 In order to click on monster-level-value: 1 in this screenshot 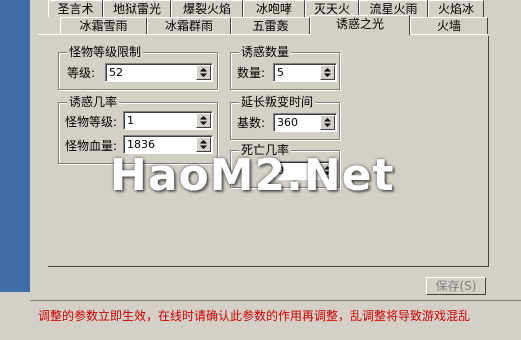, I will do `click(130, 120)`.